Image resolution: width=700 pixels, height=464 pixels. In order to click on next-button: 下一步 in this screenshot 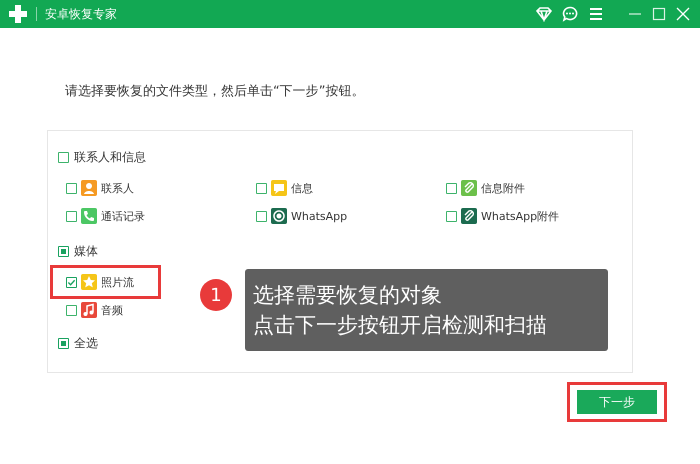, I will do `click(617, 402)`.